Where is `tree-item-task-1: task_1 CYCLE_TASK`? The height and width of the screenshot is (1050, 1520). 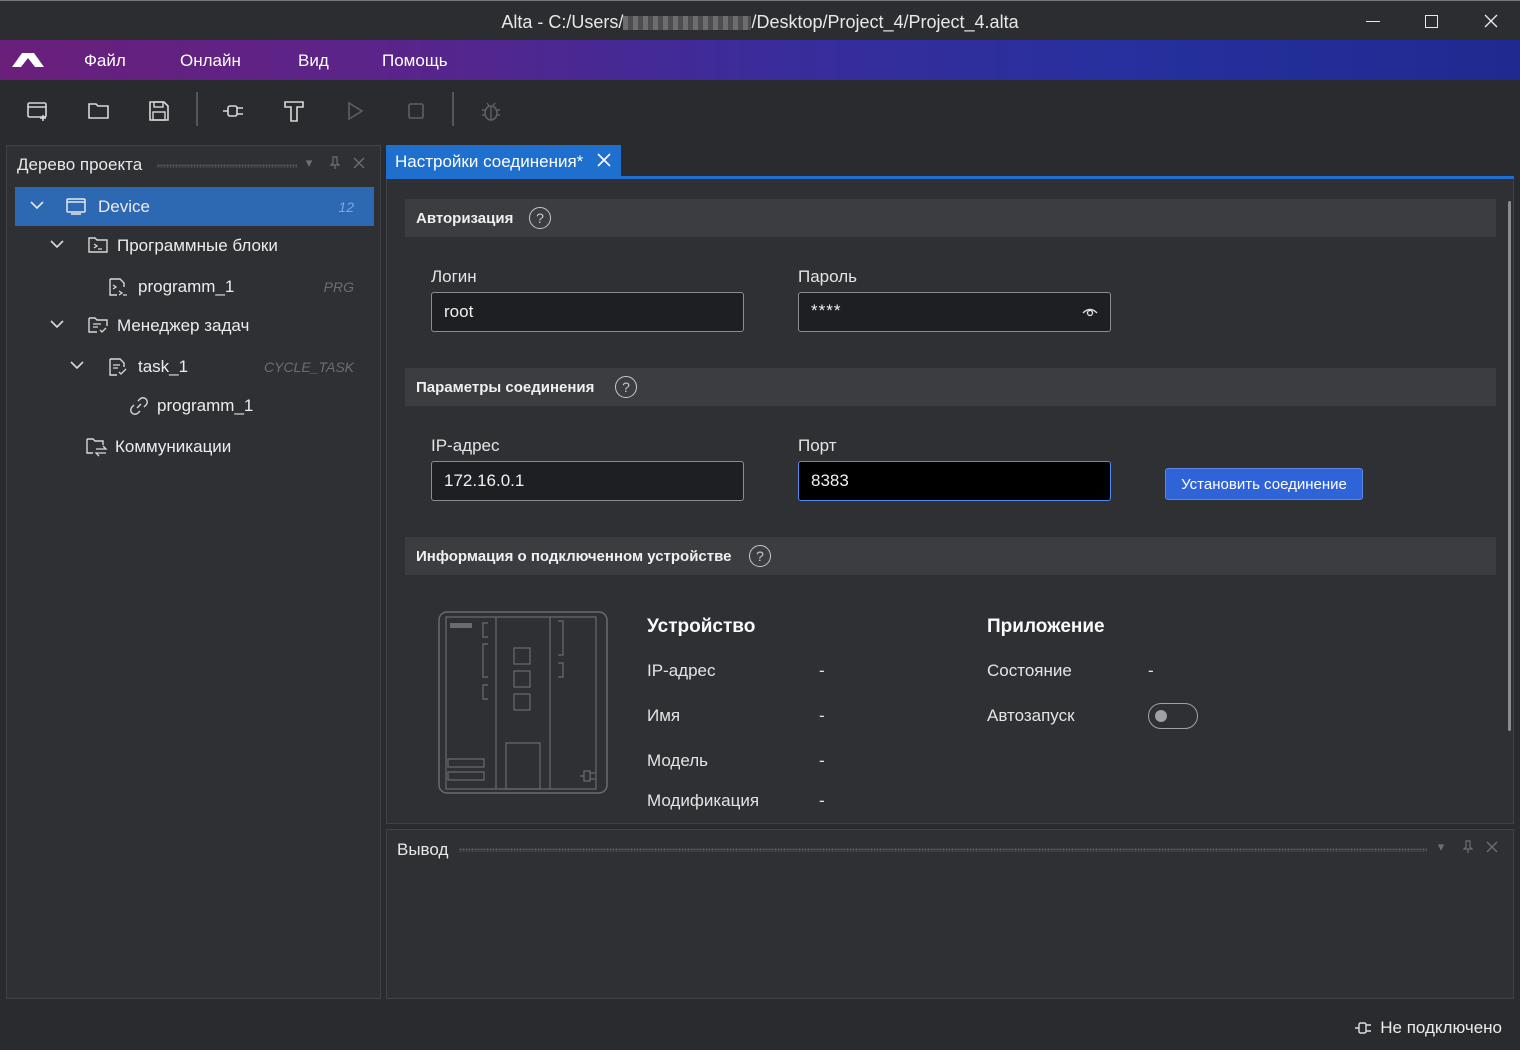
tree-item-task-1: task_1 CYCLE_TASK is located at coordinates (194, 366).